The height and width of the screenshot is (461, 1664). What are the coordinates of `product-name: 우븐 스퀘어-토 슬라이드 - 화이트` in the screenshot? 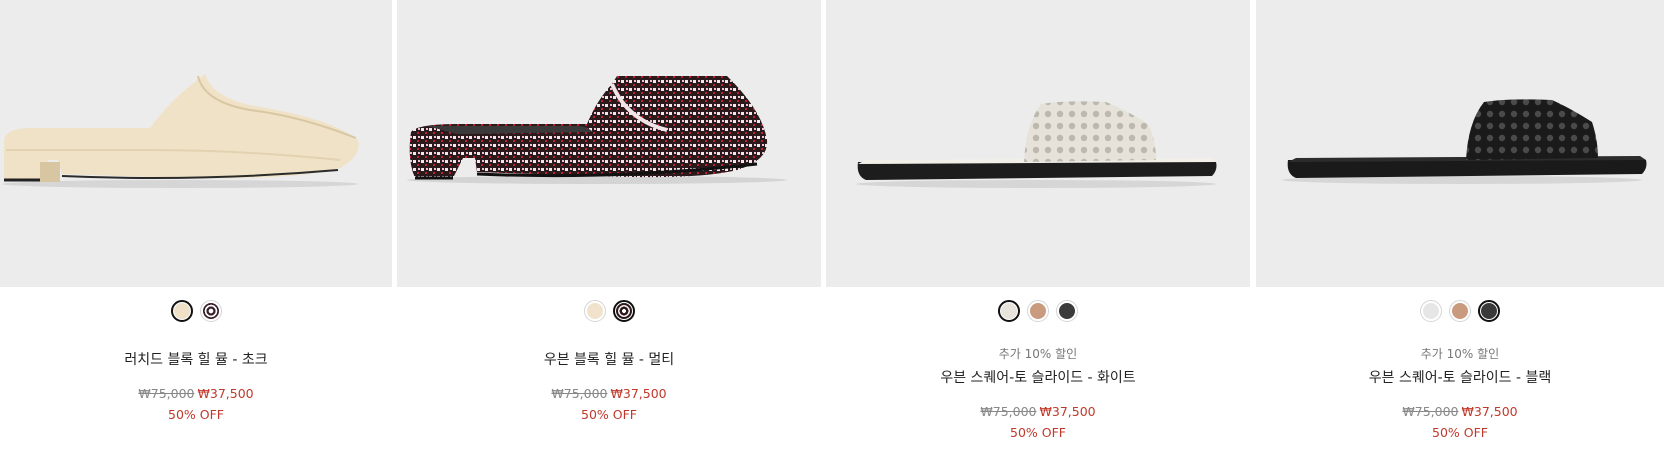 It's located at (1038, 377).